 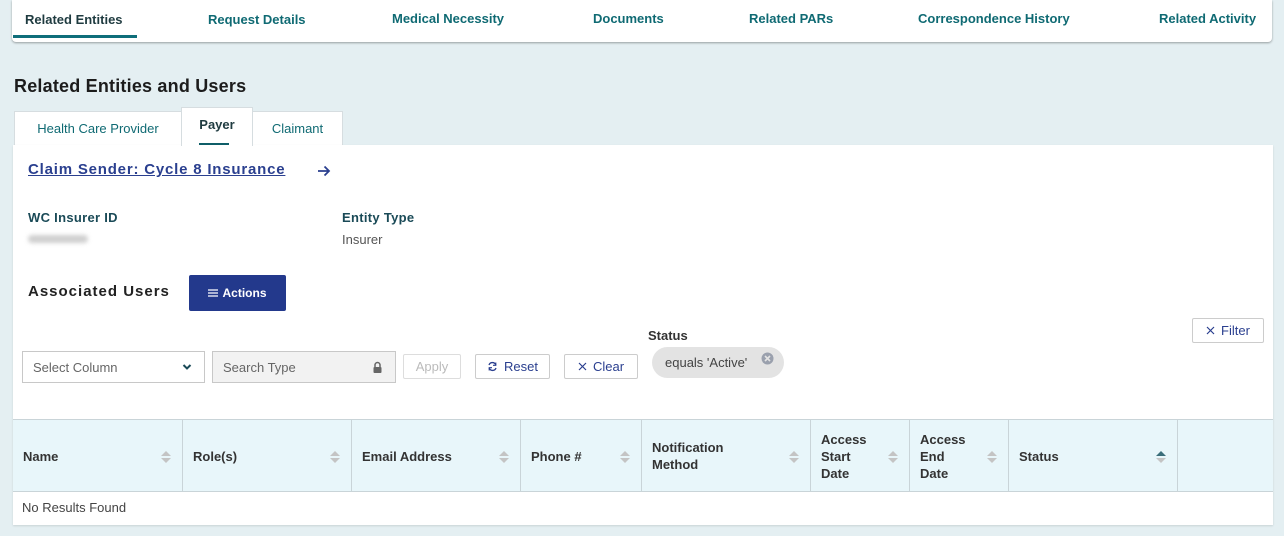 What do you see at coordinates (75, 36) in the screenshot?
I see `active-tab-underline` at bounding box center [75, 36].